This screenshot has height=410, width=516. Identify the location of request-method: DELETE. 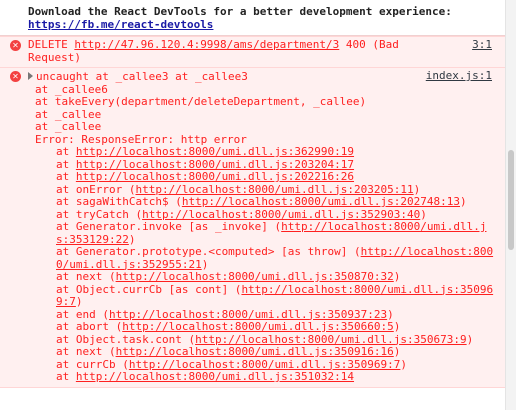
(51, 44).